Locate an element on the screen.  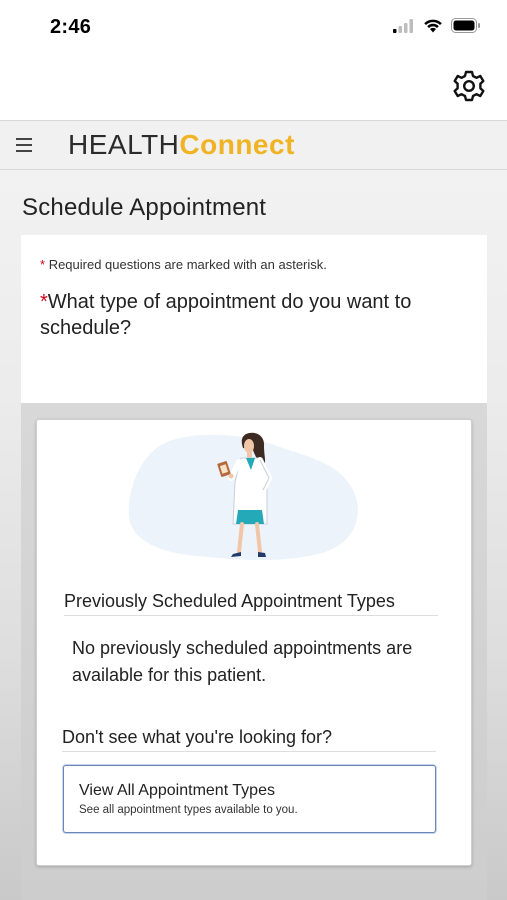
not-found-heading: Don't see what you're looking for? is located at coordinates (249, 739).